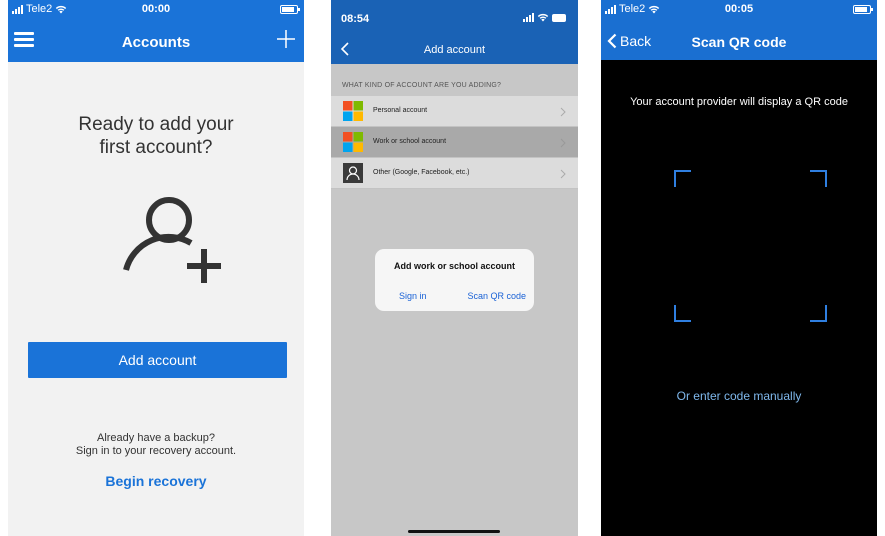 The height and width of the screenshot is (536, 885). I want to click on scan-qr-code-button: Scan QR code, so click(496, 296).